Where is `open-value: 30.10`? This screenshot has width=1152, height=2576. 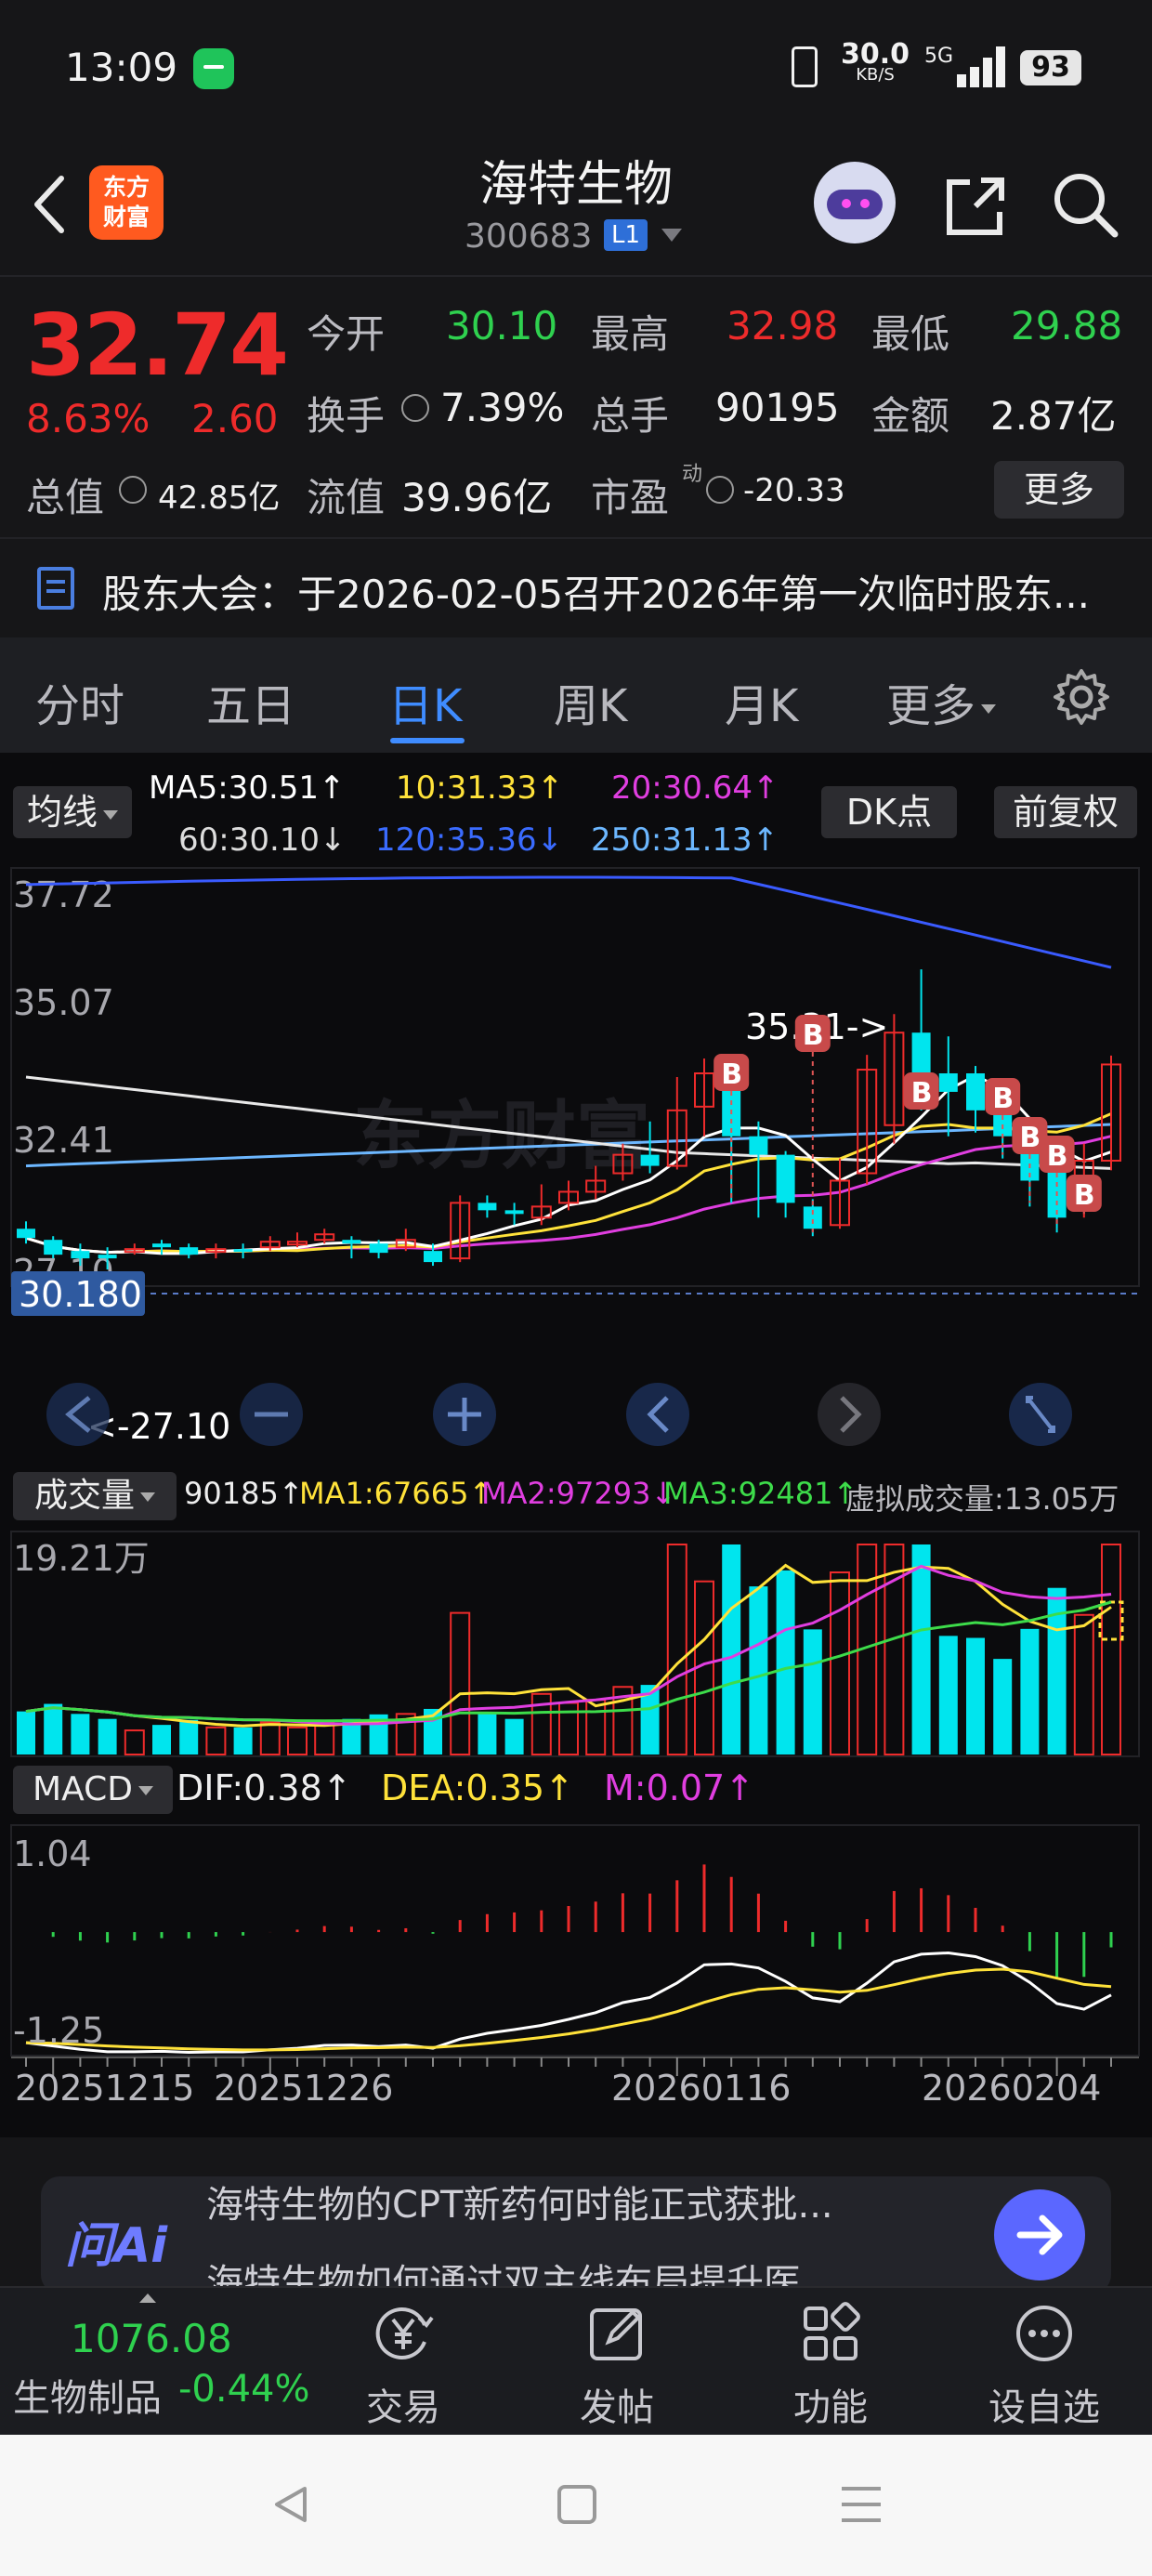 open-value: 30.10 is located at coordinates (502, 325).